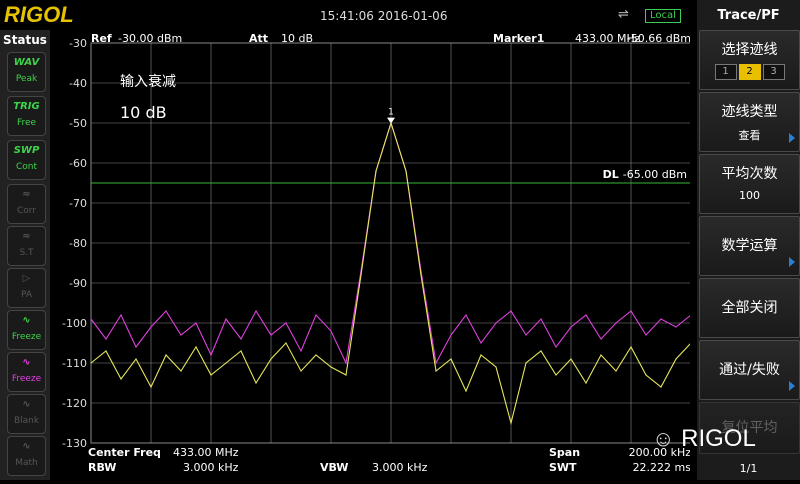 The image size is (800, 484). Describe the element at coordinates (611, 174) in the screenshot. I see `dl-label: DL` at that location.